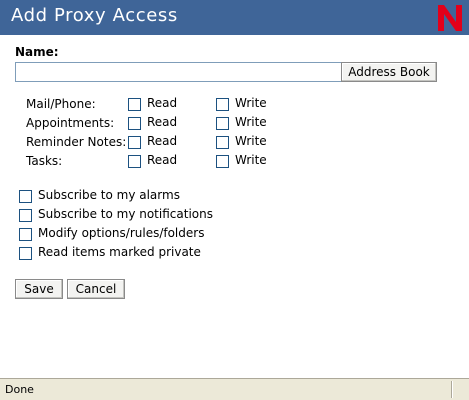 This screenshot has width=469, height=400. Describe the element at coordinates (96, 289) in the screenshot. I see `cancel-button: Cancel` at that location.